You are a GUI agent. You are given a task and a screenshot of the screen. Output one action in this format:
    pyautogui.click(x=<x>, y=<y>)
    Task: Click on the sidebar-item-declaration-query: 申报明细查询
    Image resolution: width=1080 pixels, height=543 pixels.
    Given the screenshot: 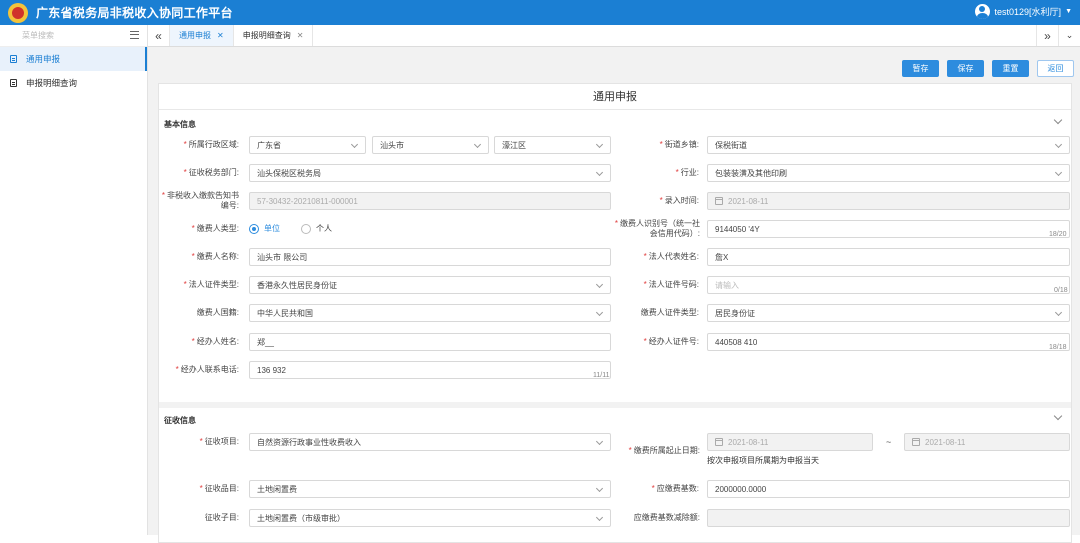 What is the action you would take?
    pyautogui.click(x=73, y=83)
    